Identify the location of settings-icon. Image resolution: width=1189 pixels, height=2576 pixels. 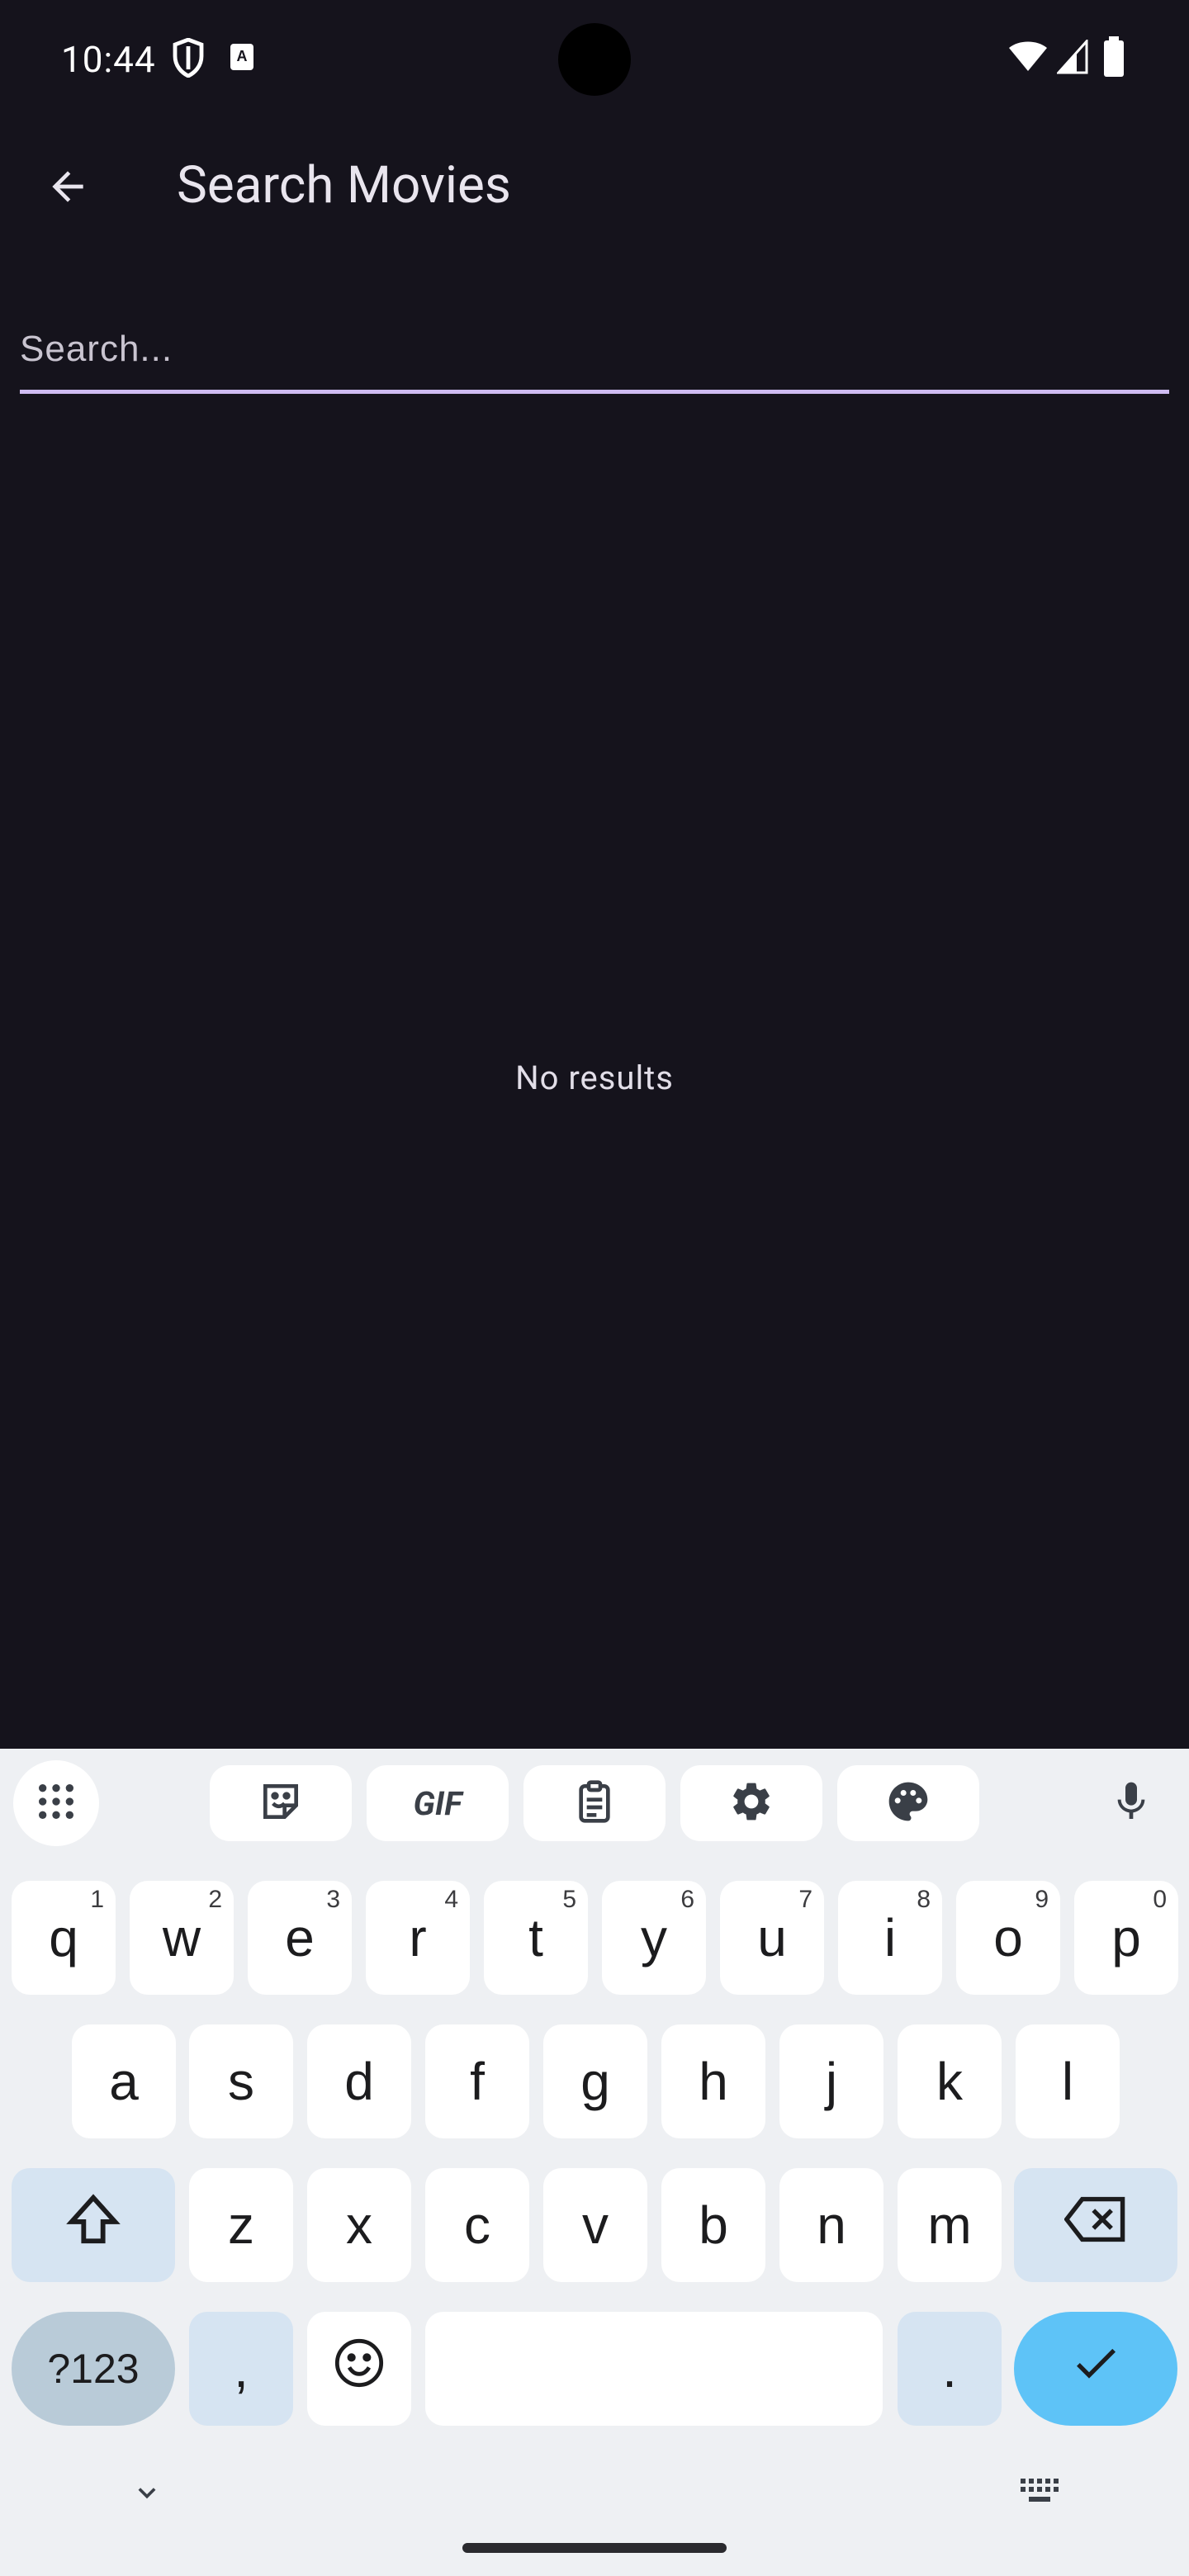
(751, 1803).